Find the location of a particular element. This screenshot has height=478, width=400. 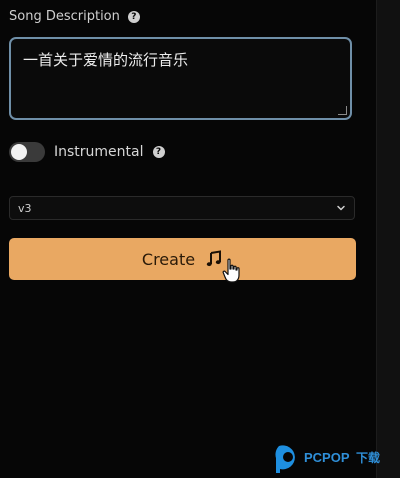

svg-text: PCPOP is located at coordinates (327, 457).